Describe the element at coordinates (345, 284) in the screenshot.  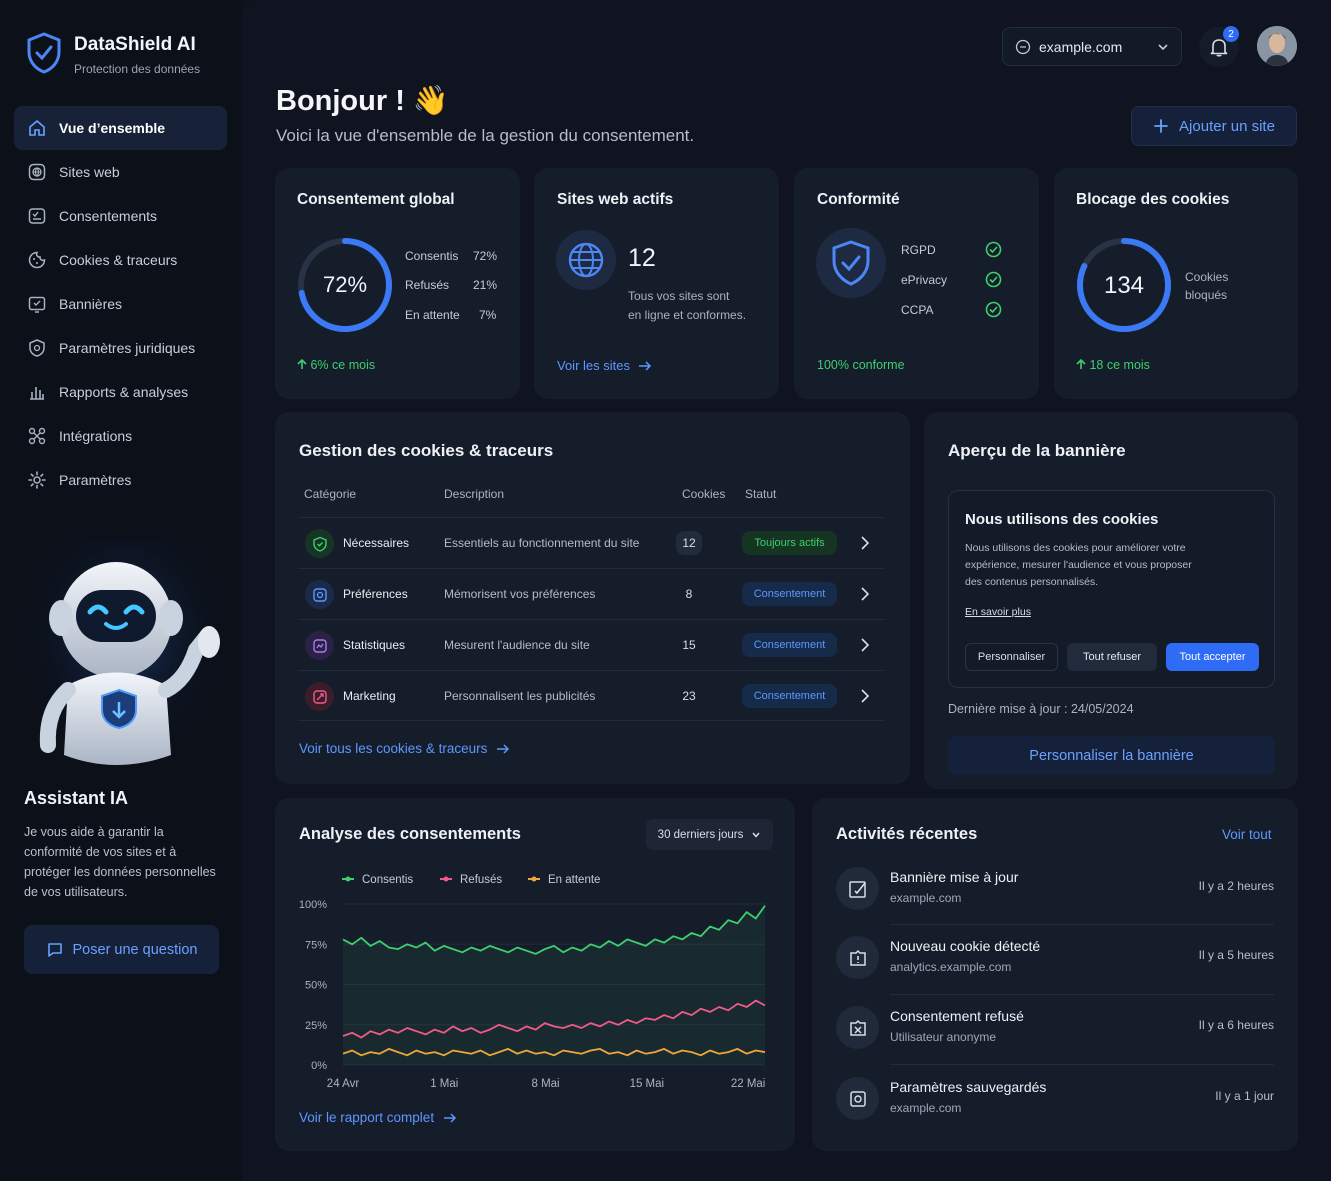
I see `consent-donut-value: 72%` at that location.